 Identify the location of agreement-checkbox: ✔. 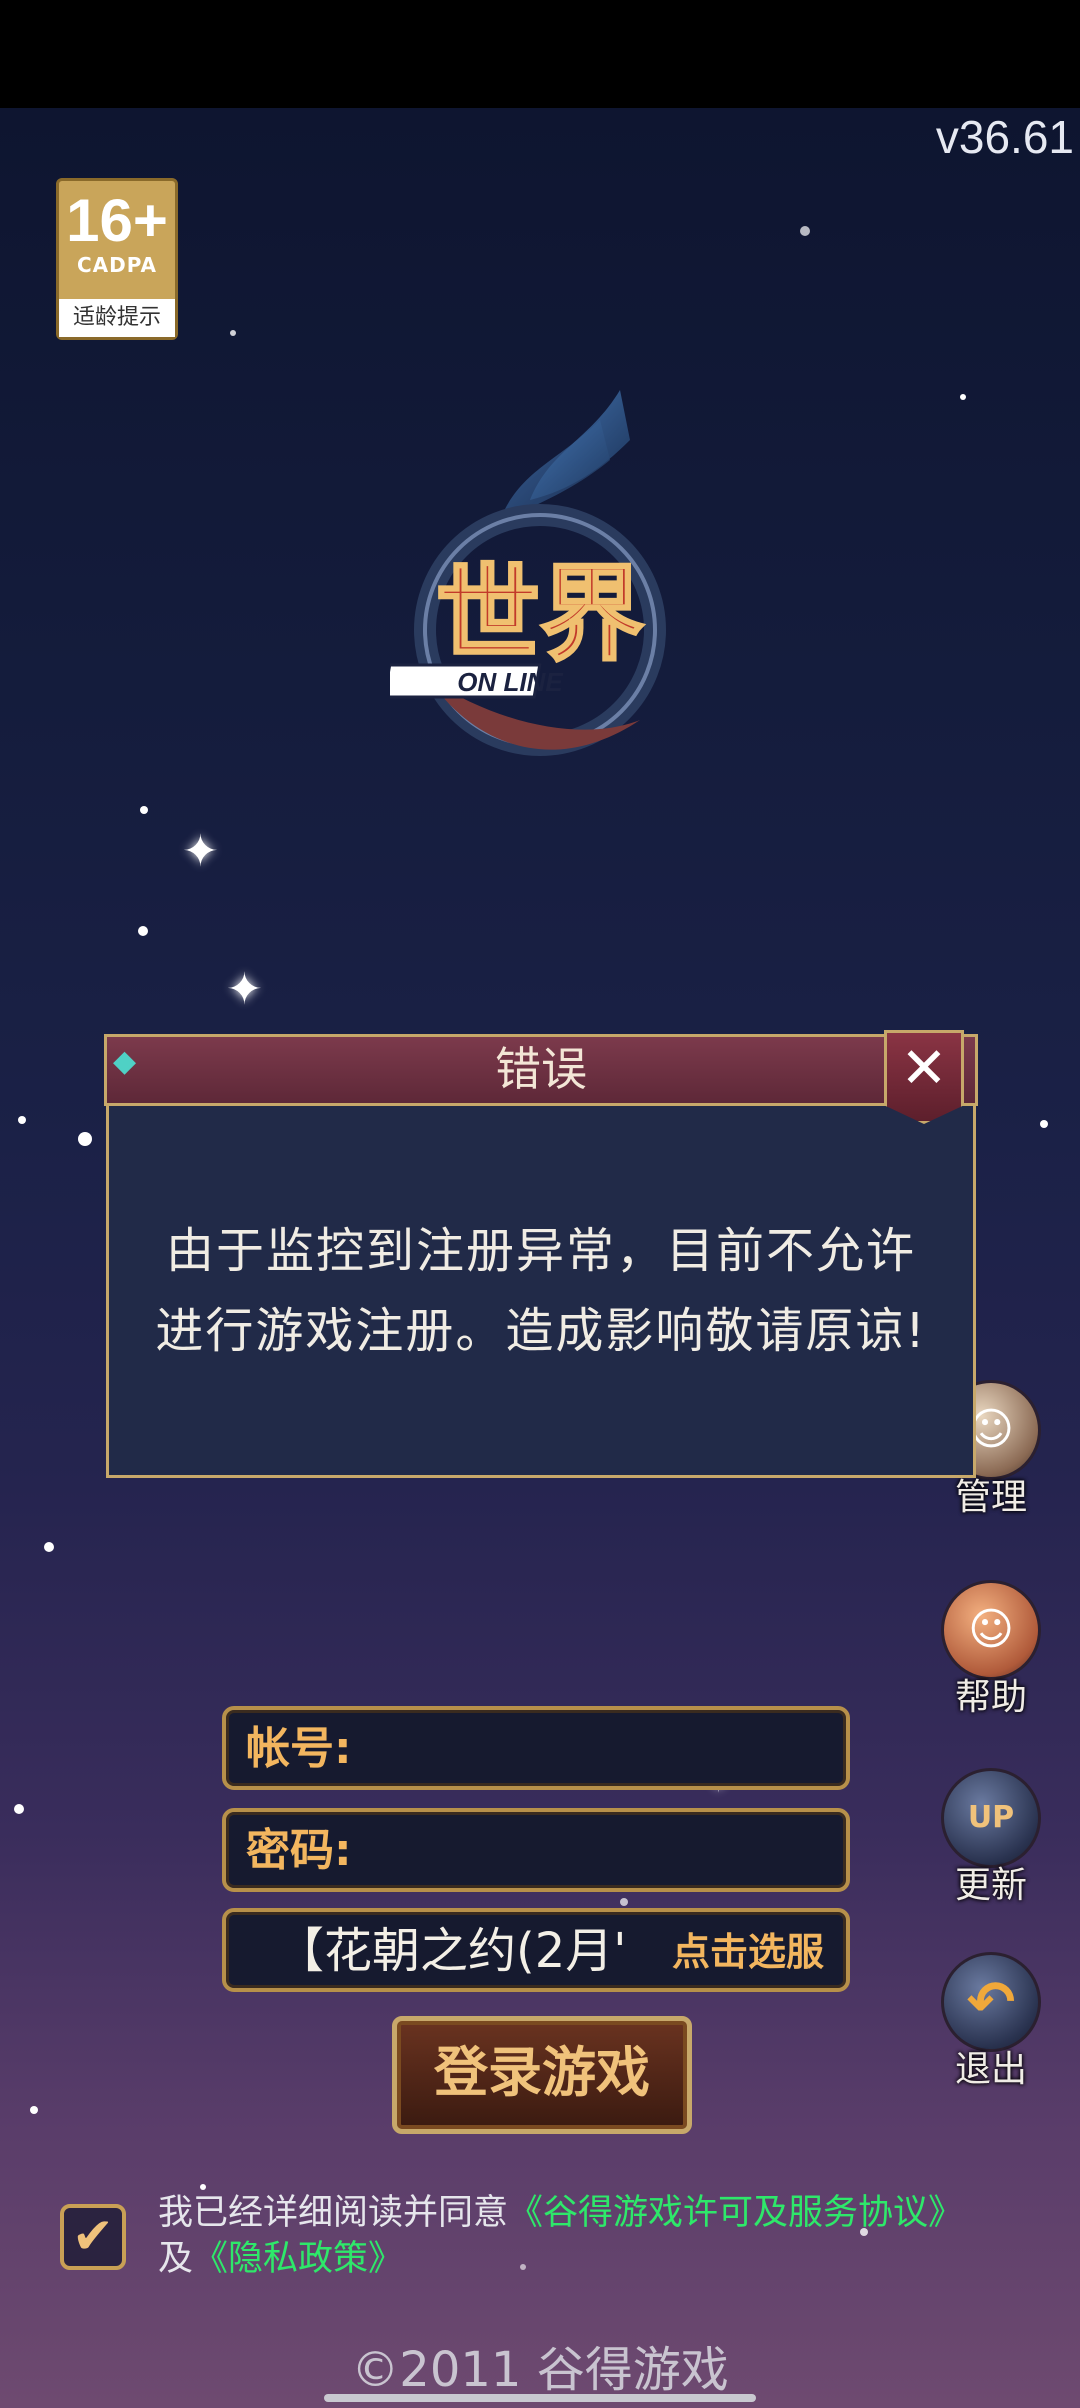
(93, 2237).